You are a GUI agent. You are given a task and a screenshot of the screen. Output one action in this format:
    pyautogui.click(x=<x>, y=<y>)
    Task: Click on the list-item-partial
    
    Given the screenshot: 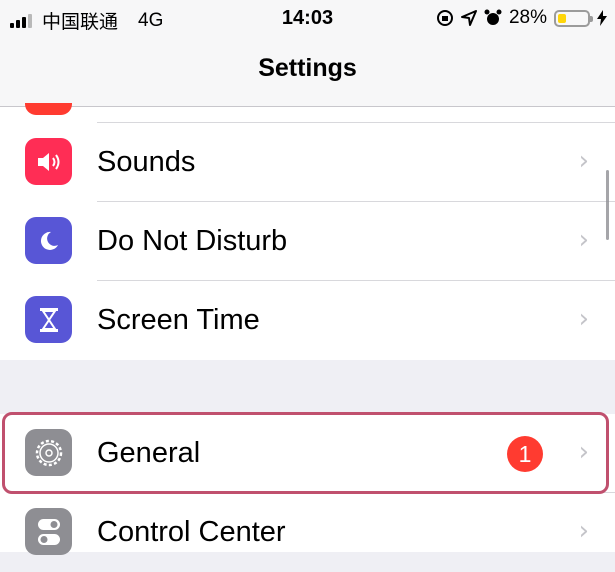 What is the action you would take?
    pyautogui.click(x=307, y=113)
    